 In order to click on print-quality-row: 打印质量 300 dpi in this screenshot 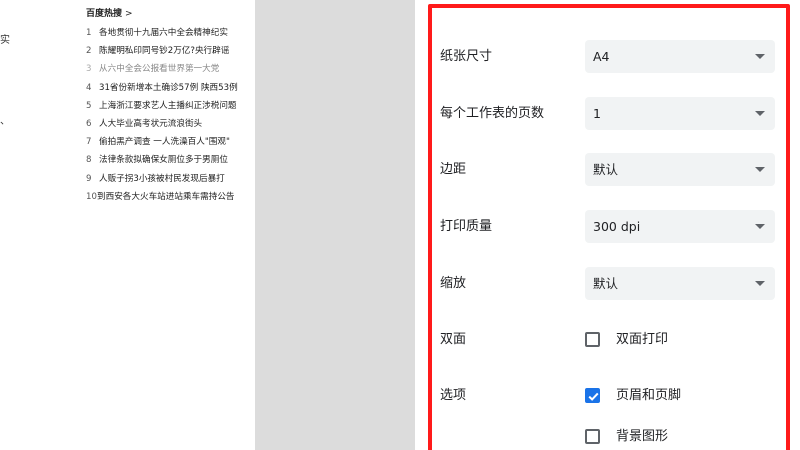, I will do `click(612, 227)`.